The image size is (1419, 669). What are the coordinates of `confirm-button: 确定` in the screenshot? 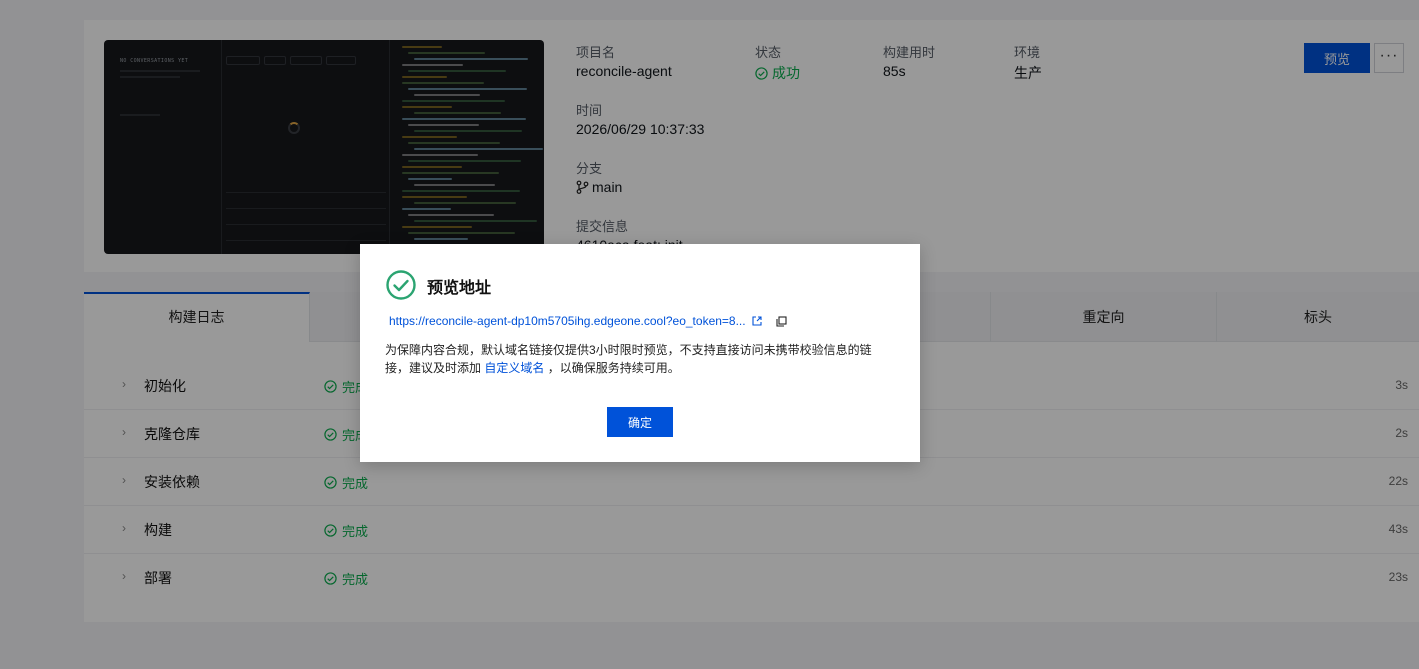 It's located at (640, 422).